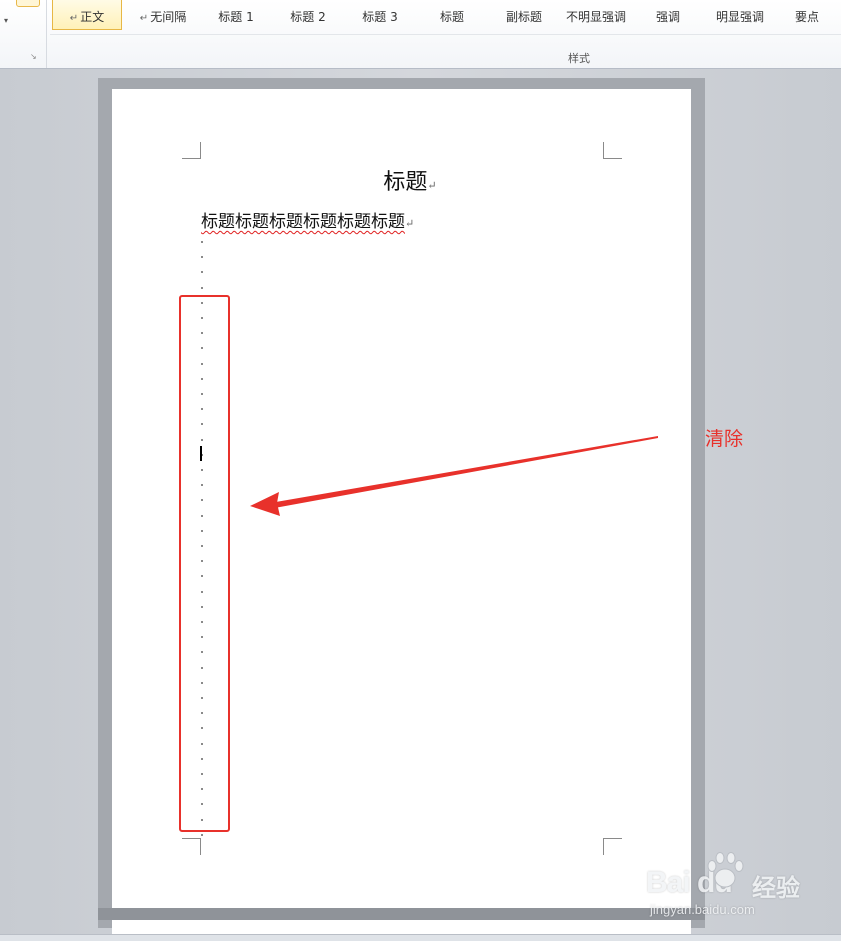 The width and height of the screenshot is (841, 941). What do you see at coordinates (6, 20) in the screenshot?
I see `dropdown-arrow-icon: ▾` at bounding box center [6, 20].